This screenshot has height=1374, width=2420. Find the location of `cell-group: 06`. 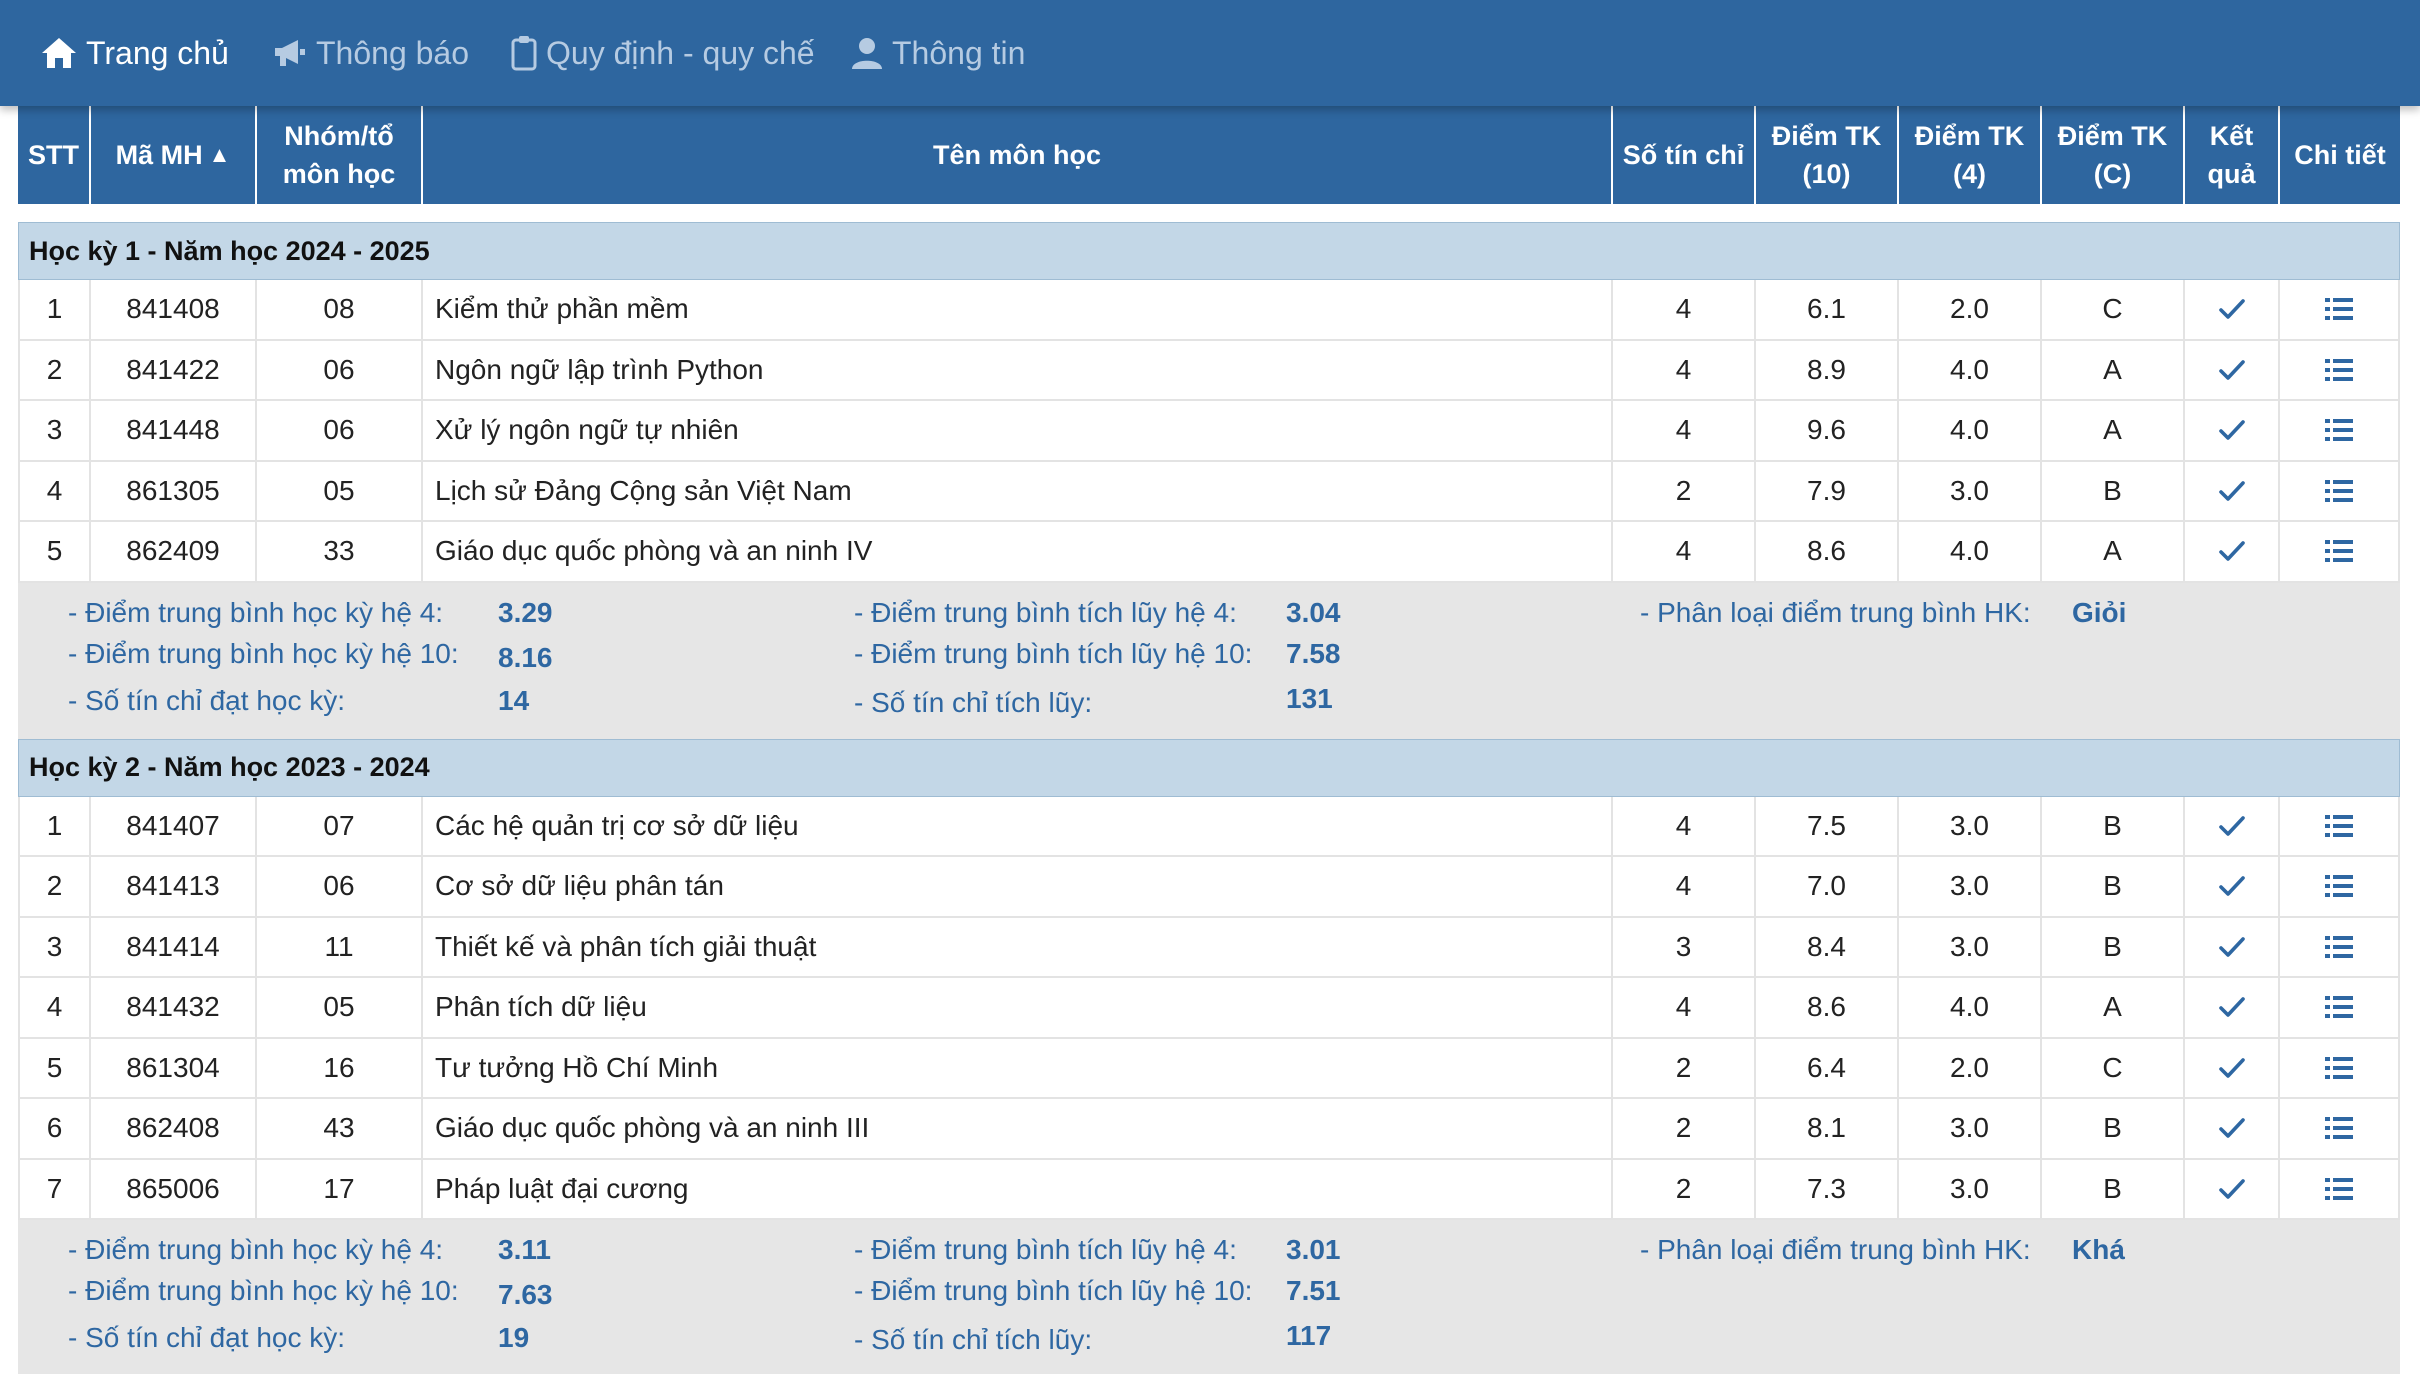

cell-group: 06 is located at coordinates (340, 886).